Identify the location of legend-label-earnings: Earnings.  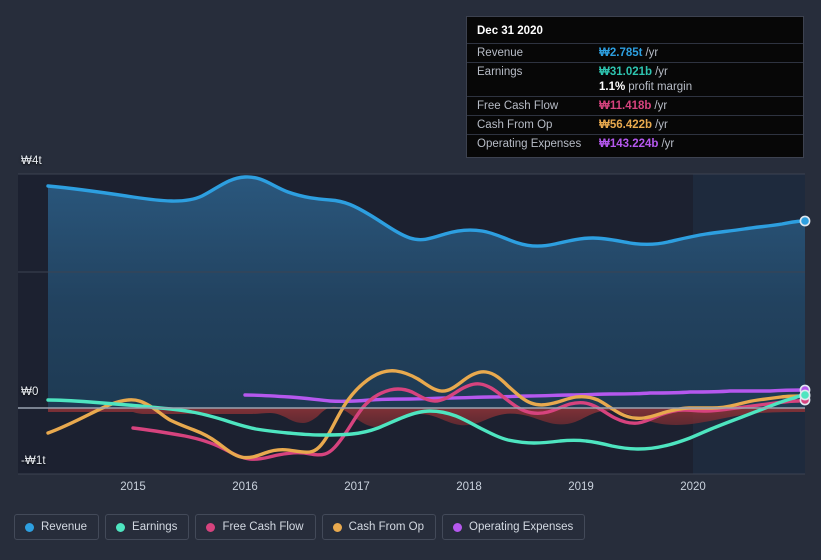
(155, 527).